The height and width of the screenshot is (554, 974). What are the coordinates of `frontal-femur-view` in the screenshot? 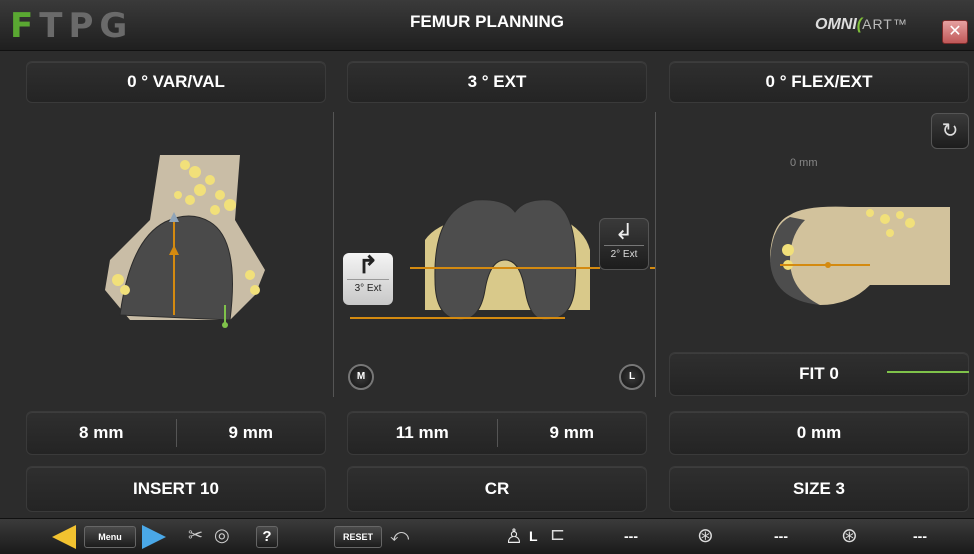 It's located at (185, 245).